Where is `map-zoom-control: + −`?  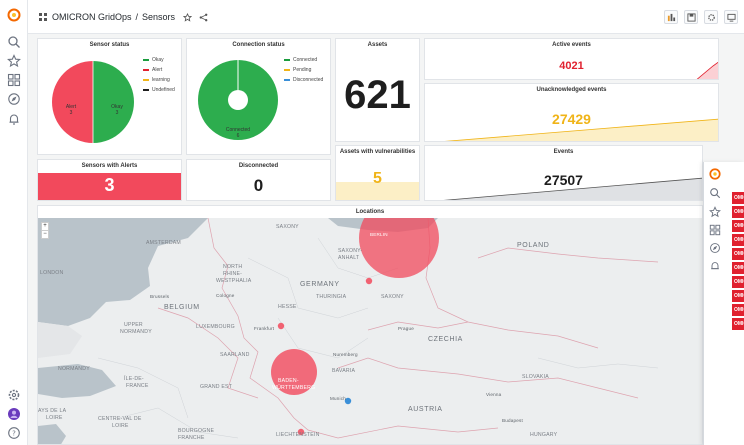 map-zoom-control: + − is located at coordinates (45, 230).